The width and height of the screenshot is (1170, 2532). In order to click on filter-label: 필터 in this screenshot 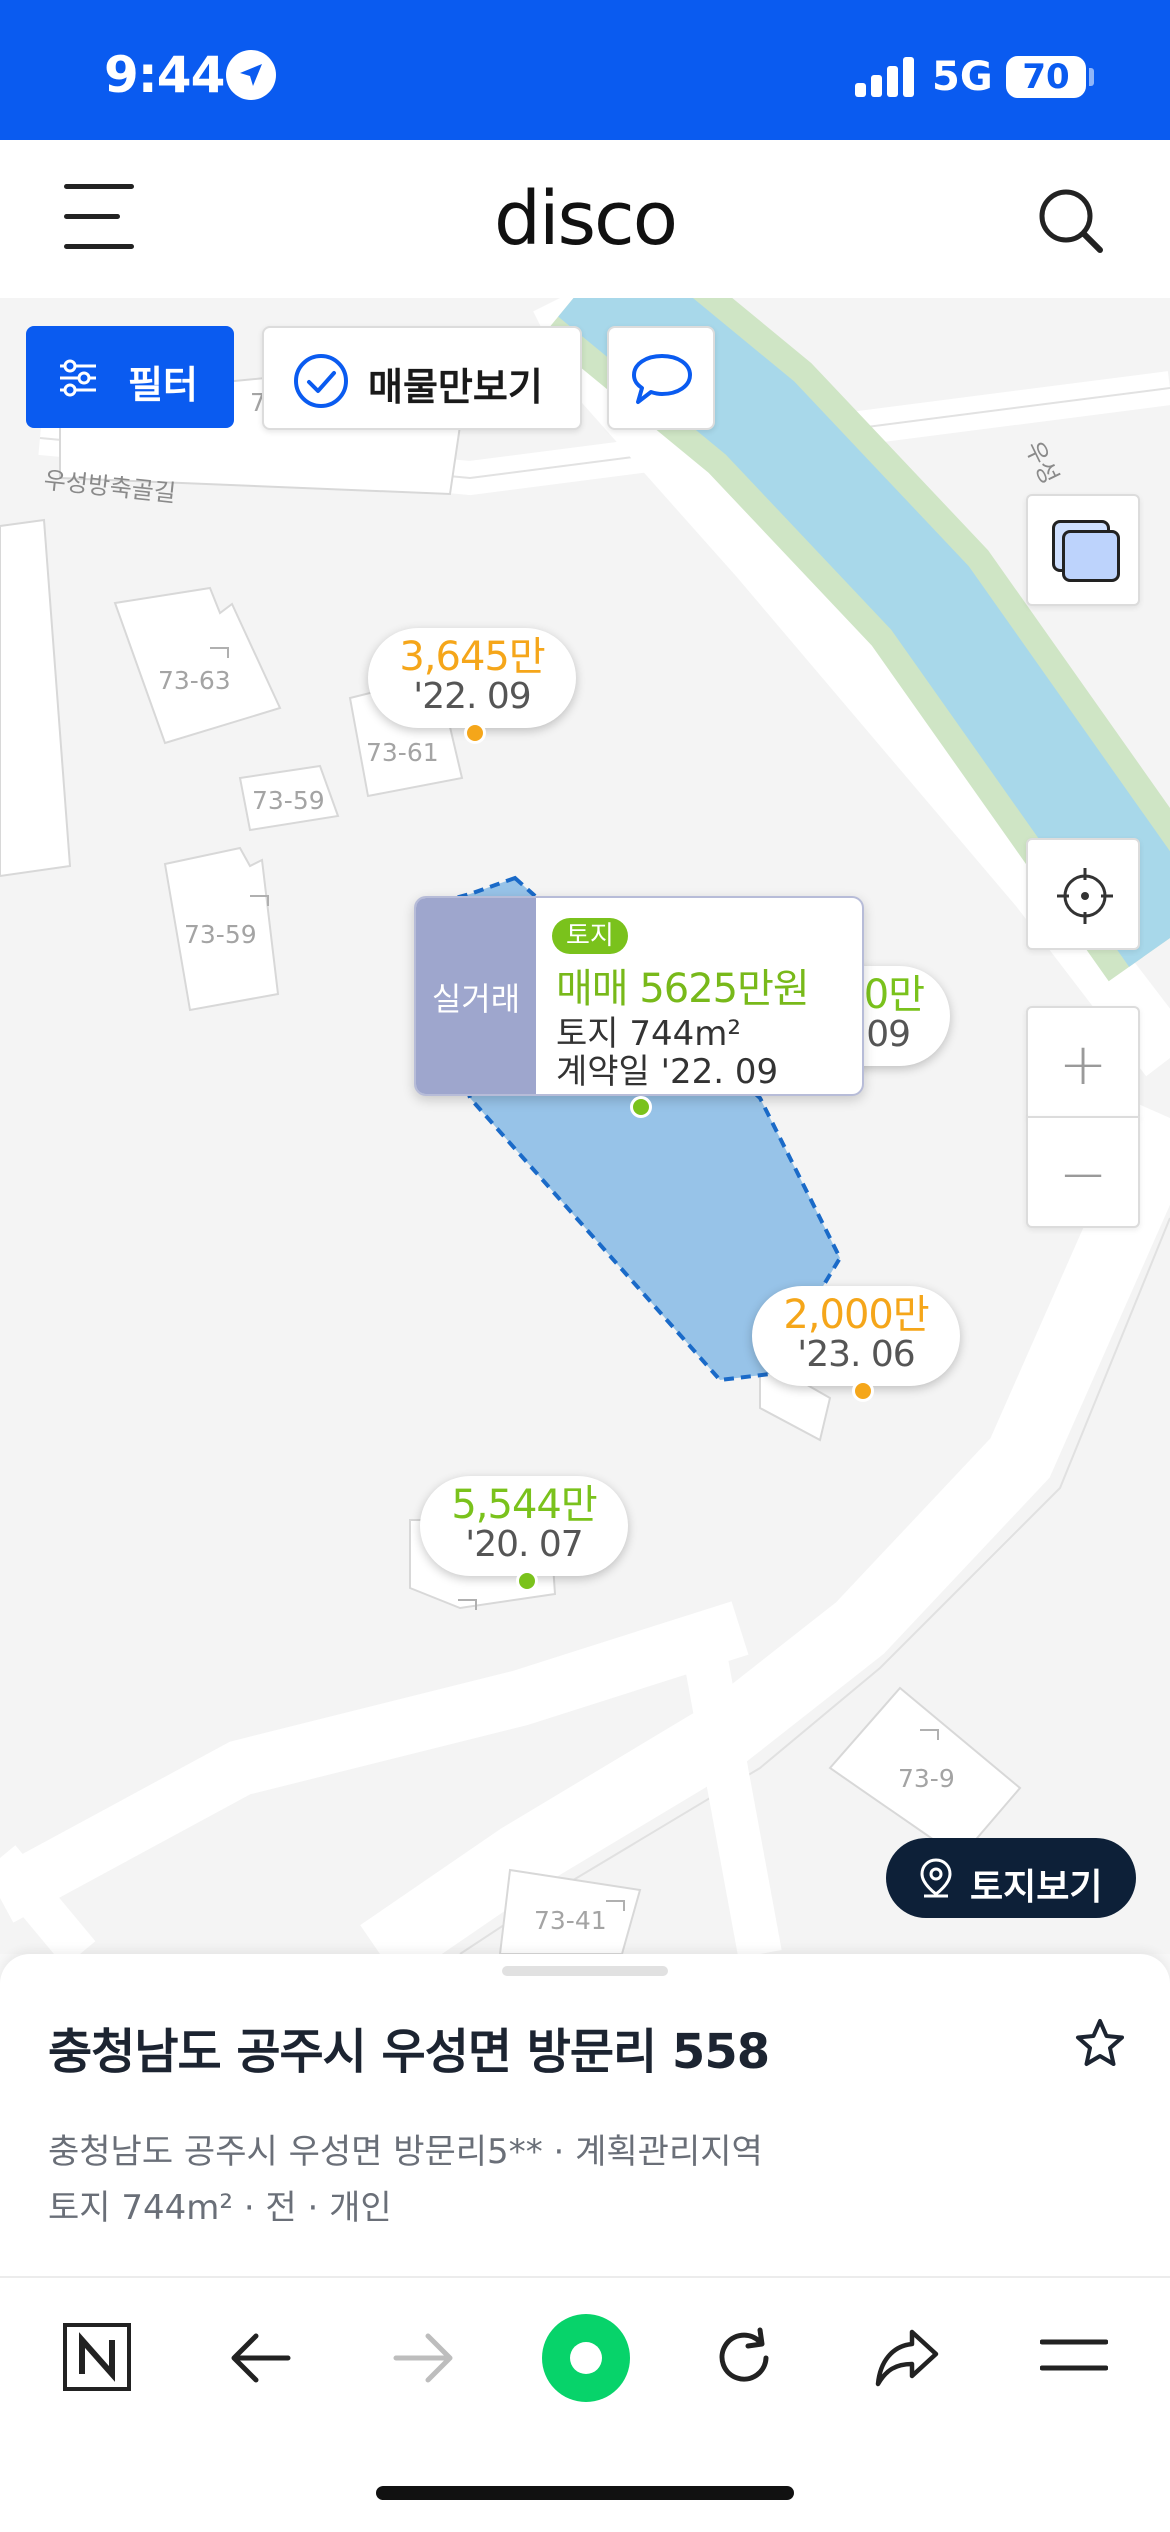, I will do `click(163, 385)`.